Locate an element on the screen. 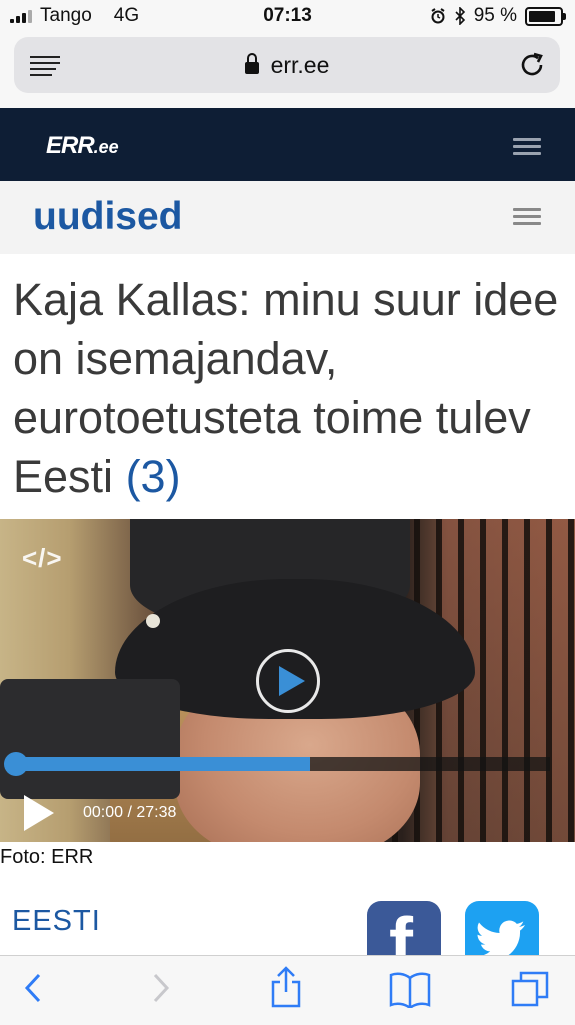  section-menu-icon is located at coordinates (527, 218).